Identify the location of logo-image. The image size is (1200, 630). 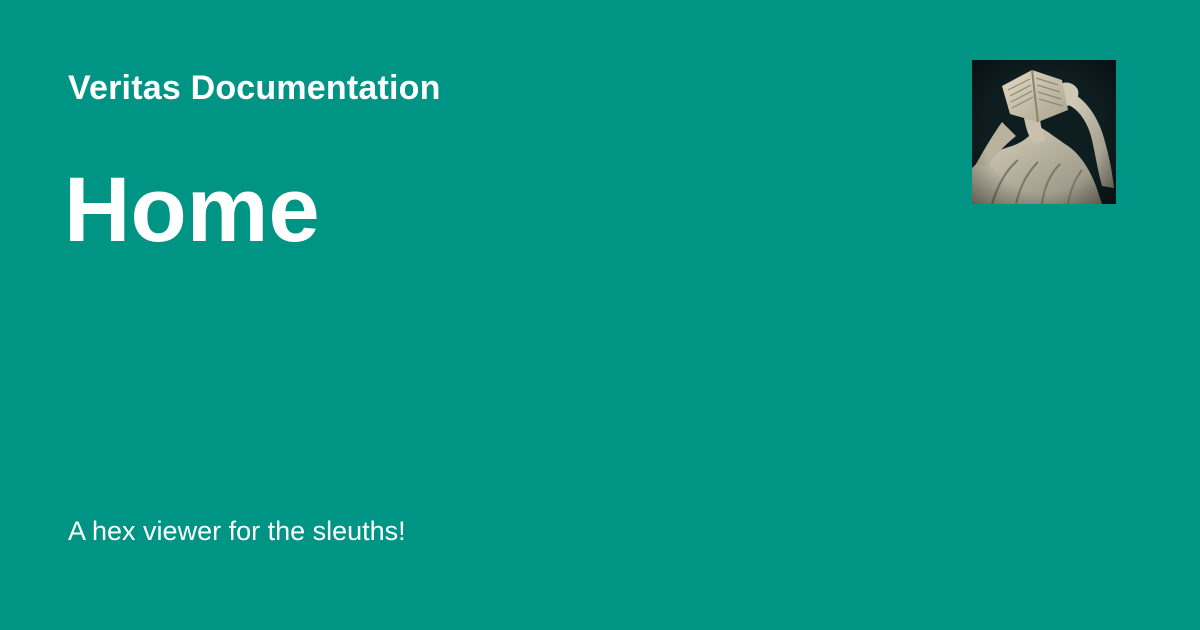
(1044, 132).